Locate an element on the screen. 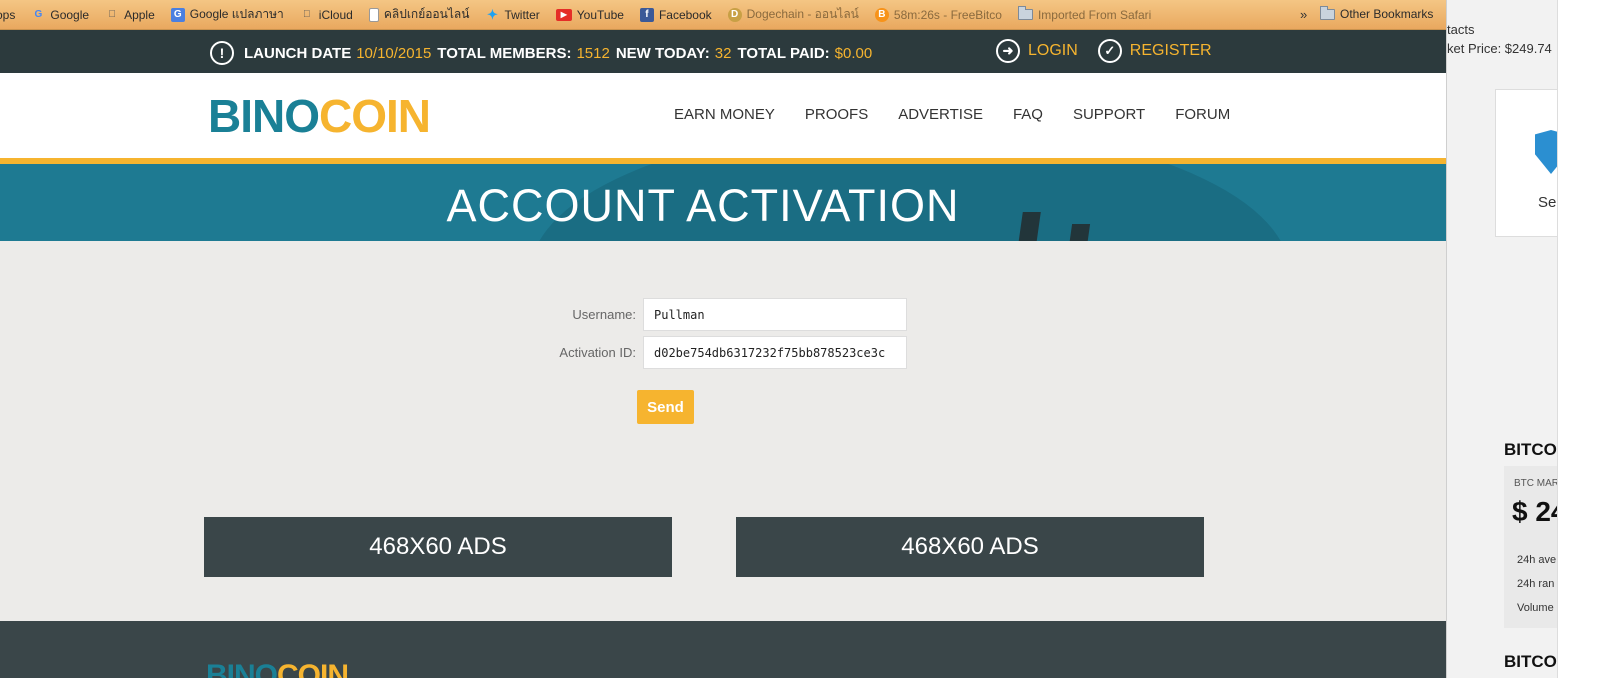  auth-links: ➜ LOGIN ✓ REGISTER is located at coordinates (1114, 51).